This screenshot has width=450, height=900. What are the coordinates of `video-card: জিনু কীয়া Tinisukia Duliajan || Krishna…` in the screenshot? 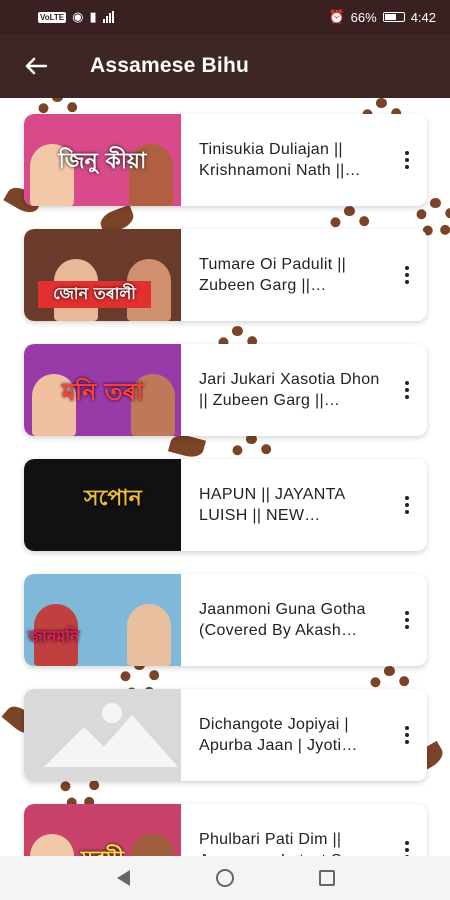 It's located at (225, 160).